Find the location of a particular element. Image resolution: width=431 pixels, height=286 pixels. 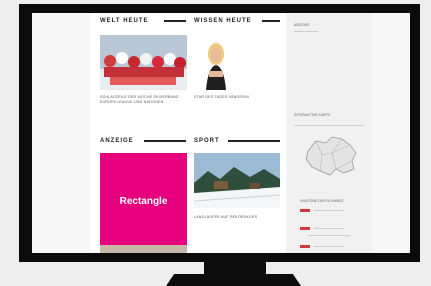

switzerland-map is located at coordinates (331, 156).